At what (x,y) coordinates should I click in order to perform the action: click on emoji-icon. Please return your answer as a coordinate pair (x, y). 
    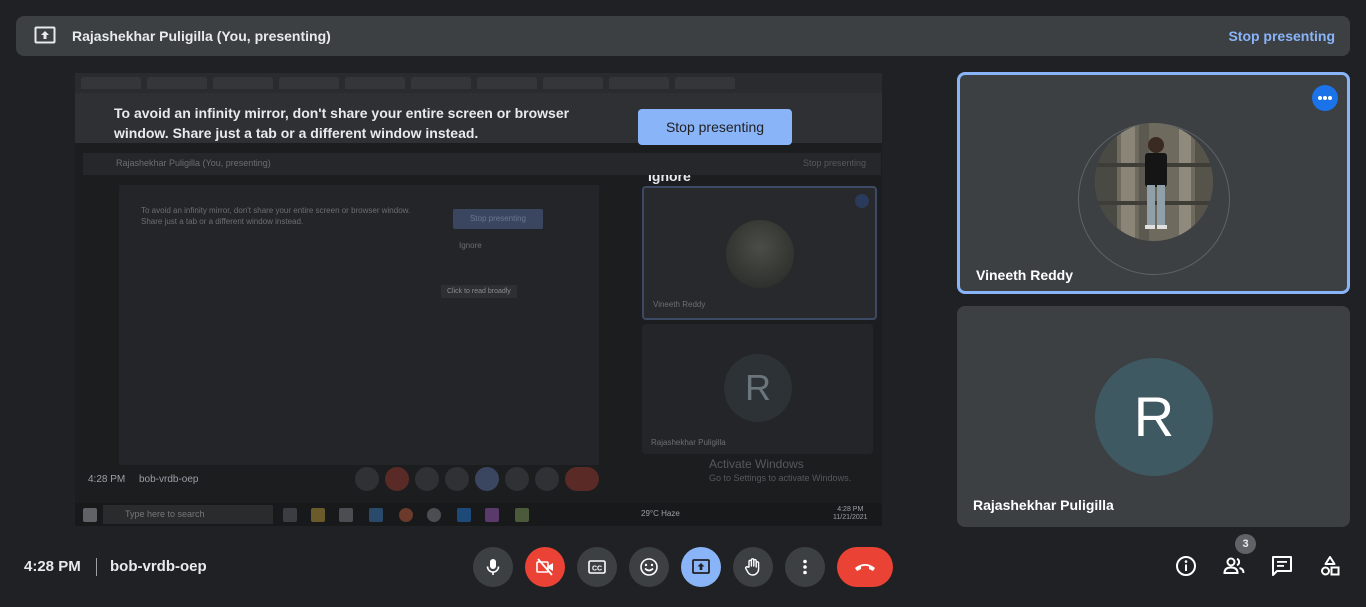
    Looking at the image, I should click on (649, 567).